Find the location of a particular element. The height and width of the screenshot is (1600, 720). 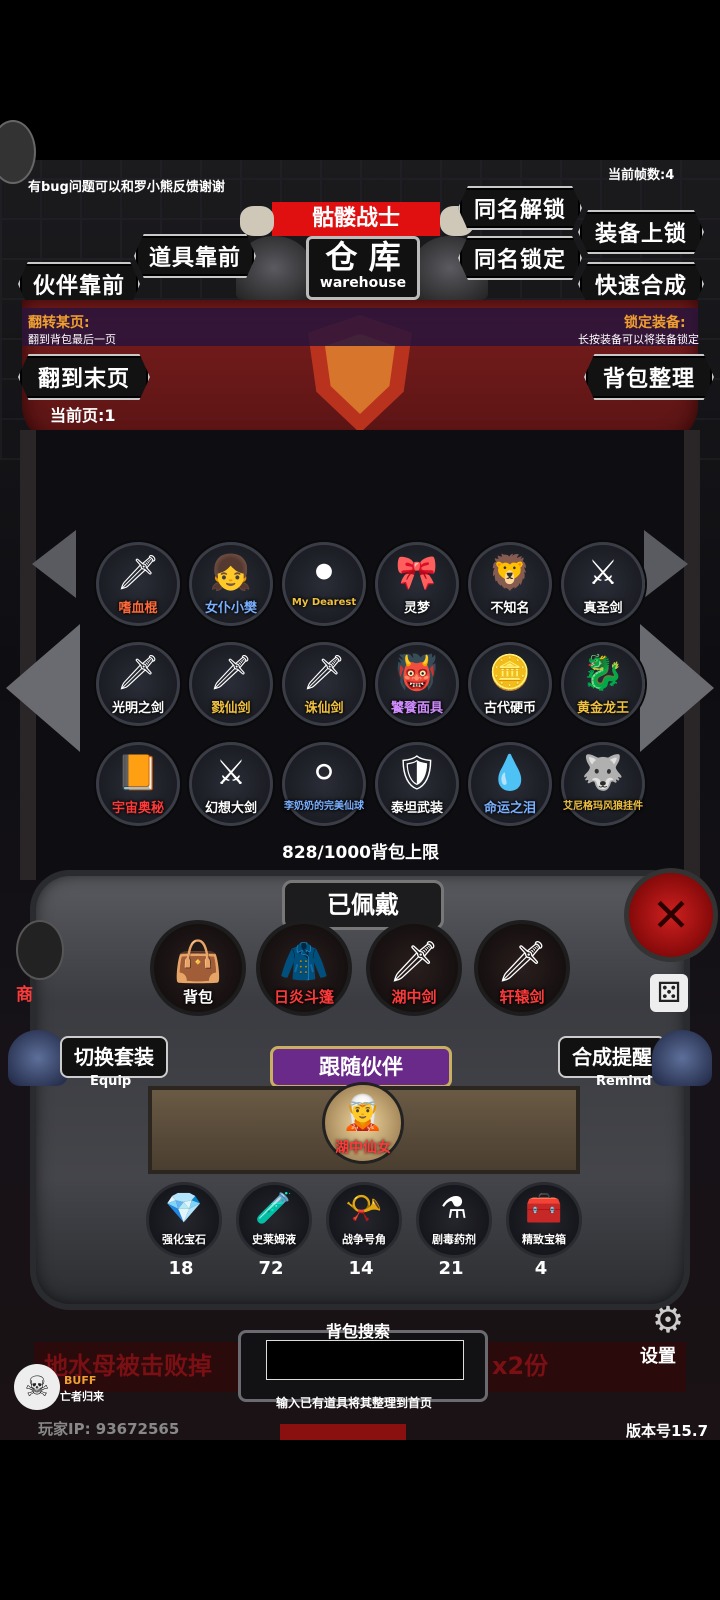

warehouse-item: 🐉 黄金龙王 is located at coordinates (603, 684).